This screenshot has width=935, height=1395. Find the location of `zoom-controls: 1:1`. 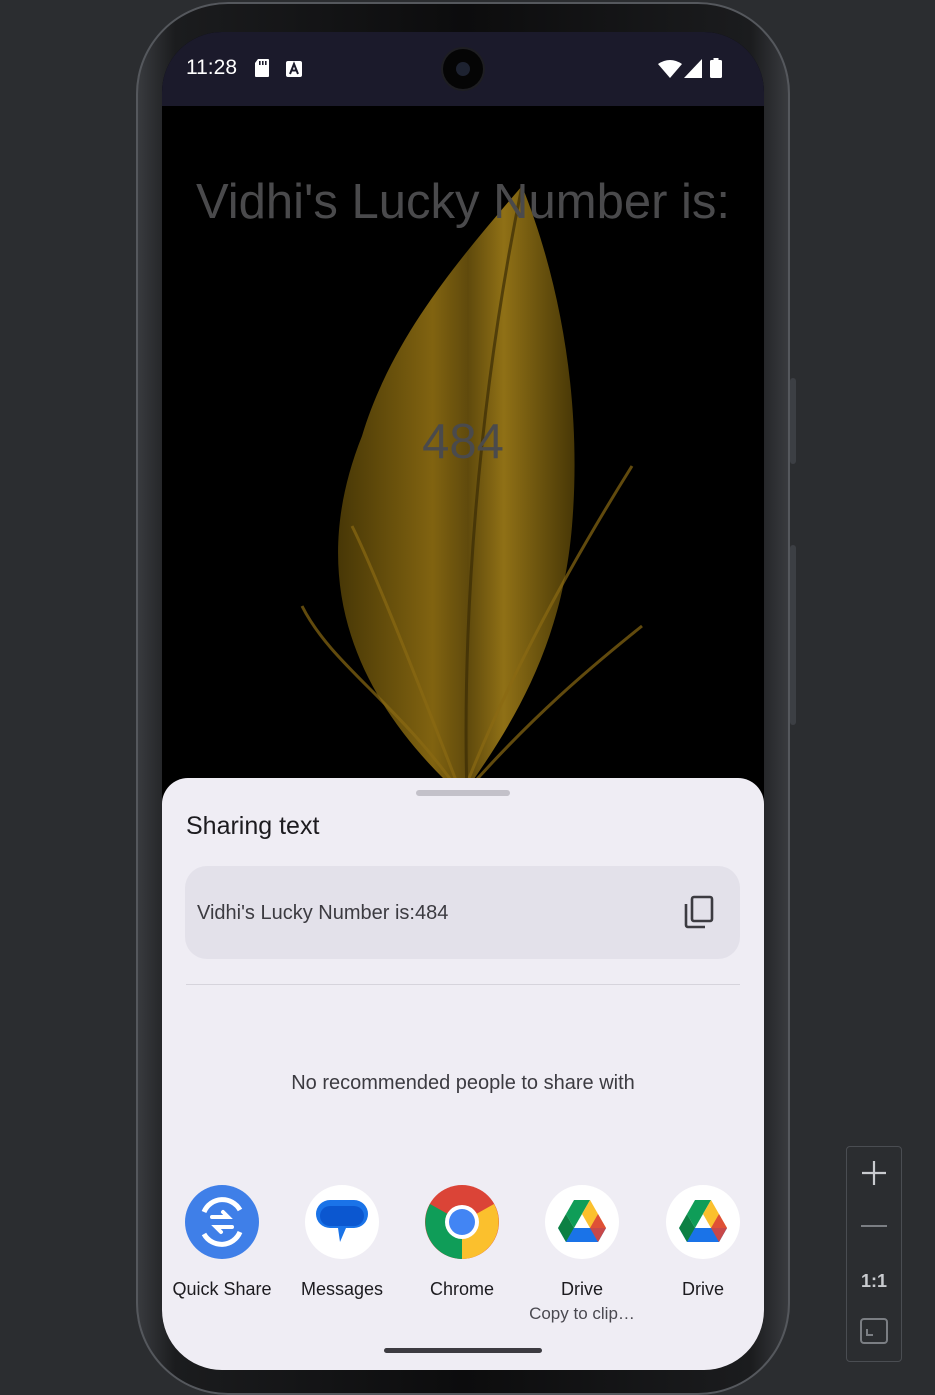

zoom-controls: 1:1 is located at coordinates (874, 1254).